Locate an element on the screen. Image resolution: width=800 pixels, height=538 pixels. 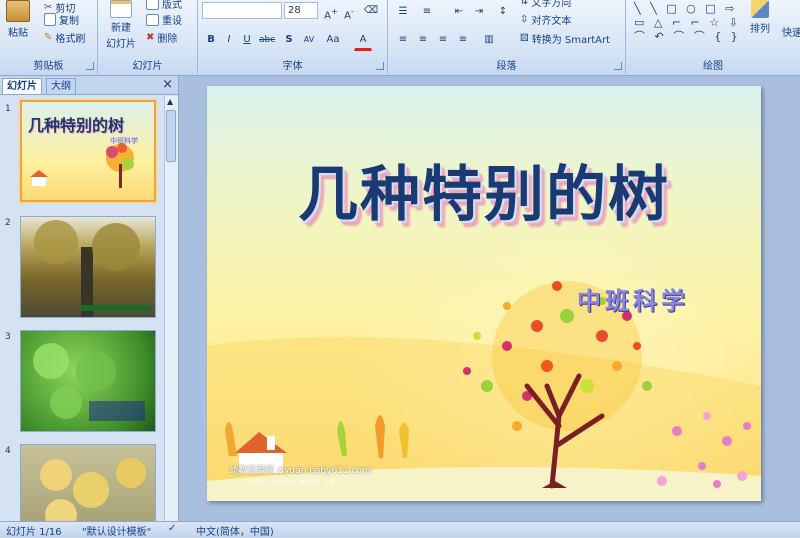
reset-button: 重设 is located at coordinates (164, 19).